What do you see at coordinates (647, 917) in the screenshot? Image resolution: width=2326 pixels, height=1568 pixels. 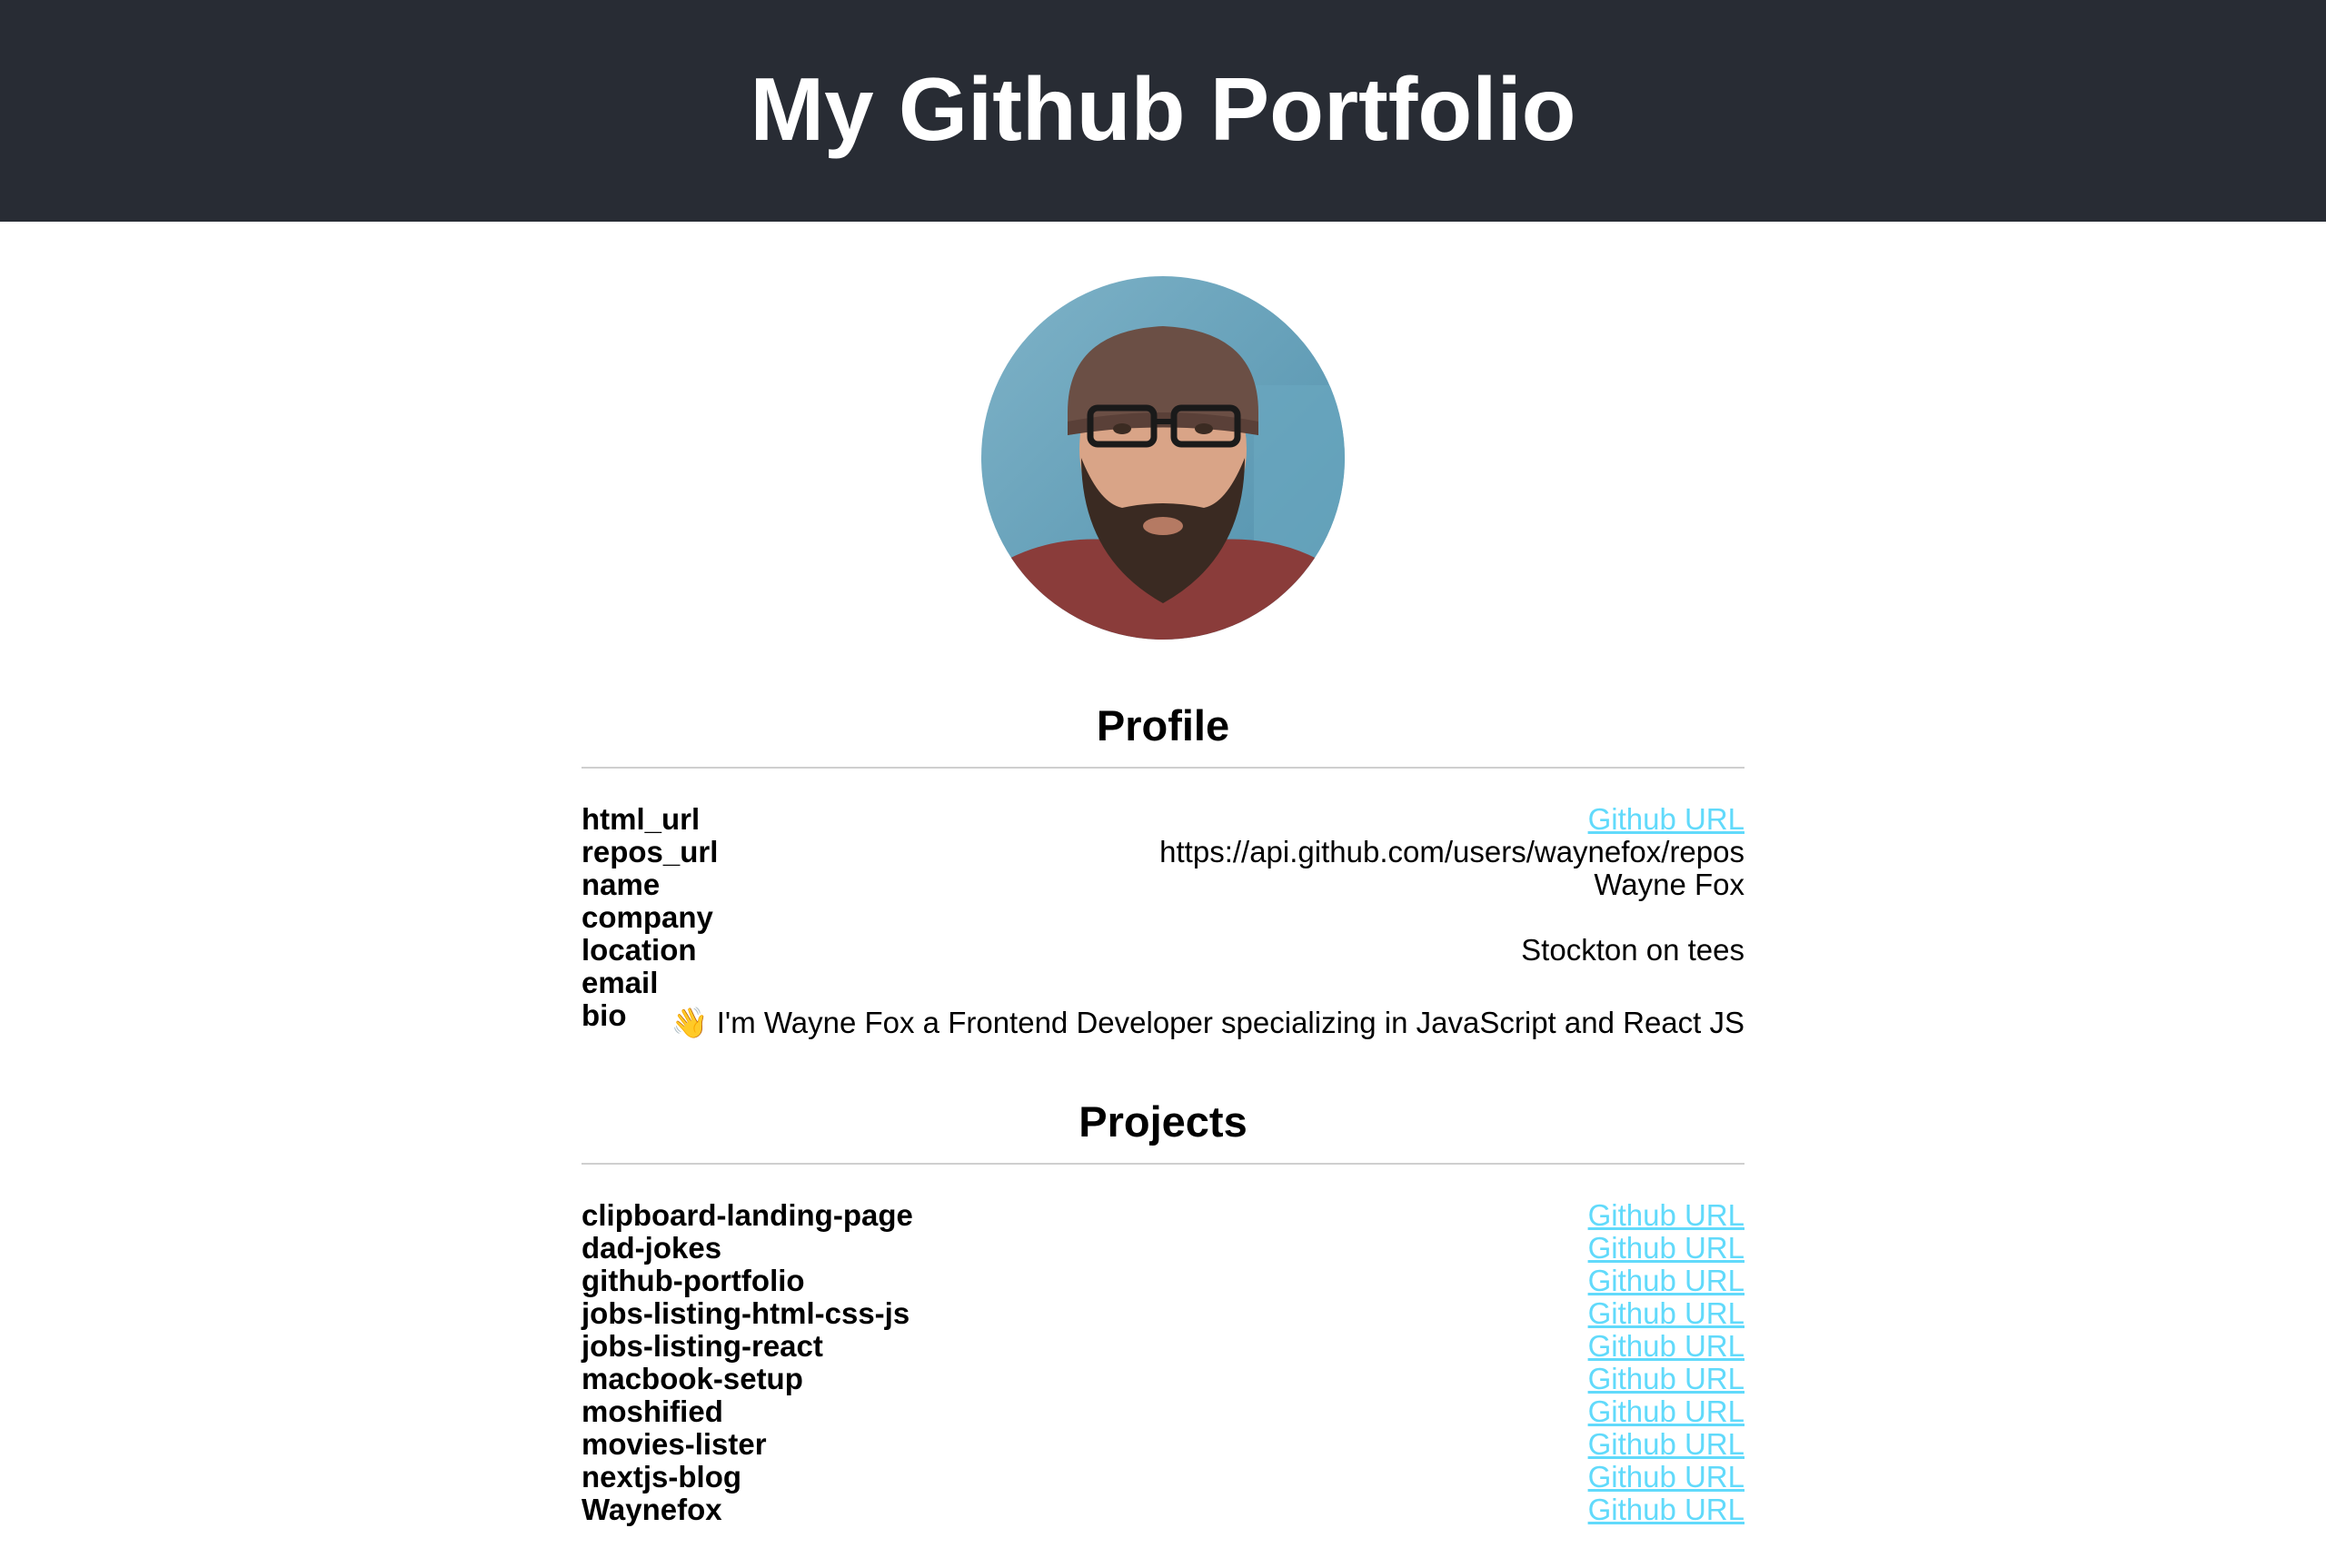 I see `profile-key: company` at bounding box center [647, 917].